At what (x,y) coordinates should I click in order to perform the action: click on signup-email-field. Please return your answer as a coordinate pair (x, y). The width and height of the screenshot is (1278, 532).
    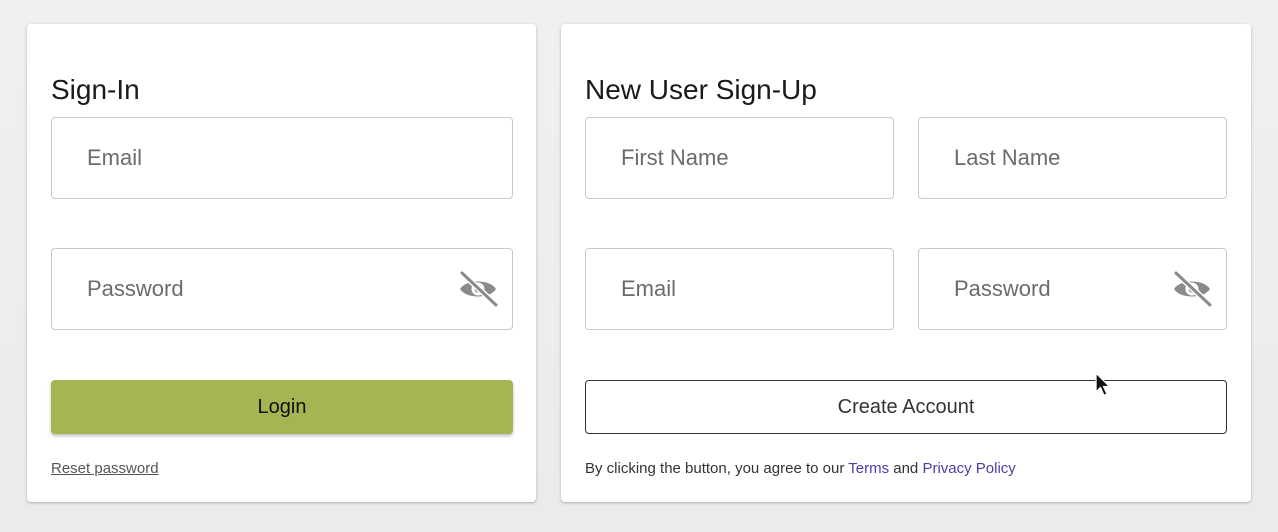
    Looking at the image, I should click on (739, 289).